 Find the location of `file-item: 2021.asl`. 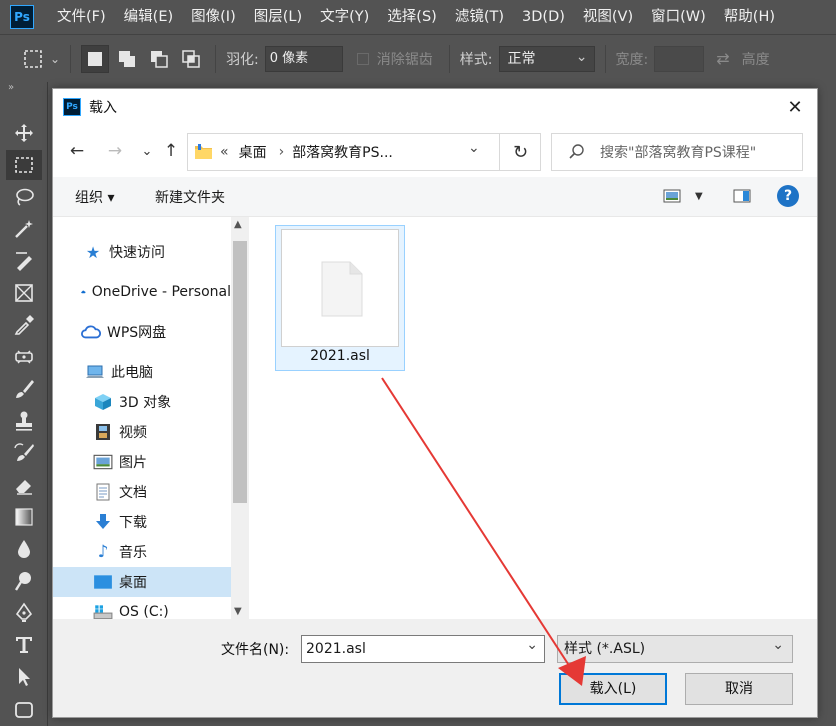

file-item: 2021.asl is located at coordinates (340, 298).